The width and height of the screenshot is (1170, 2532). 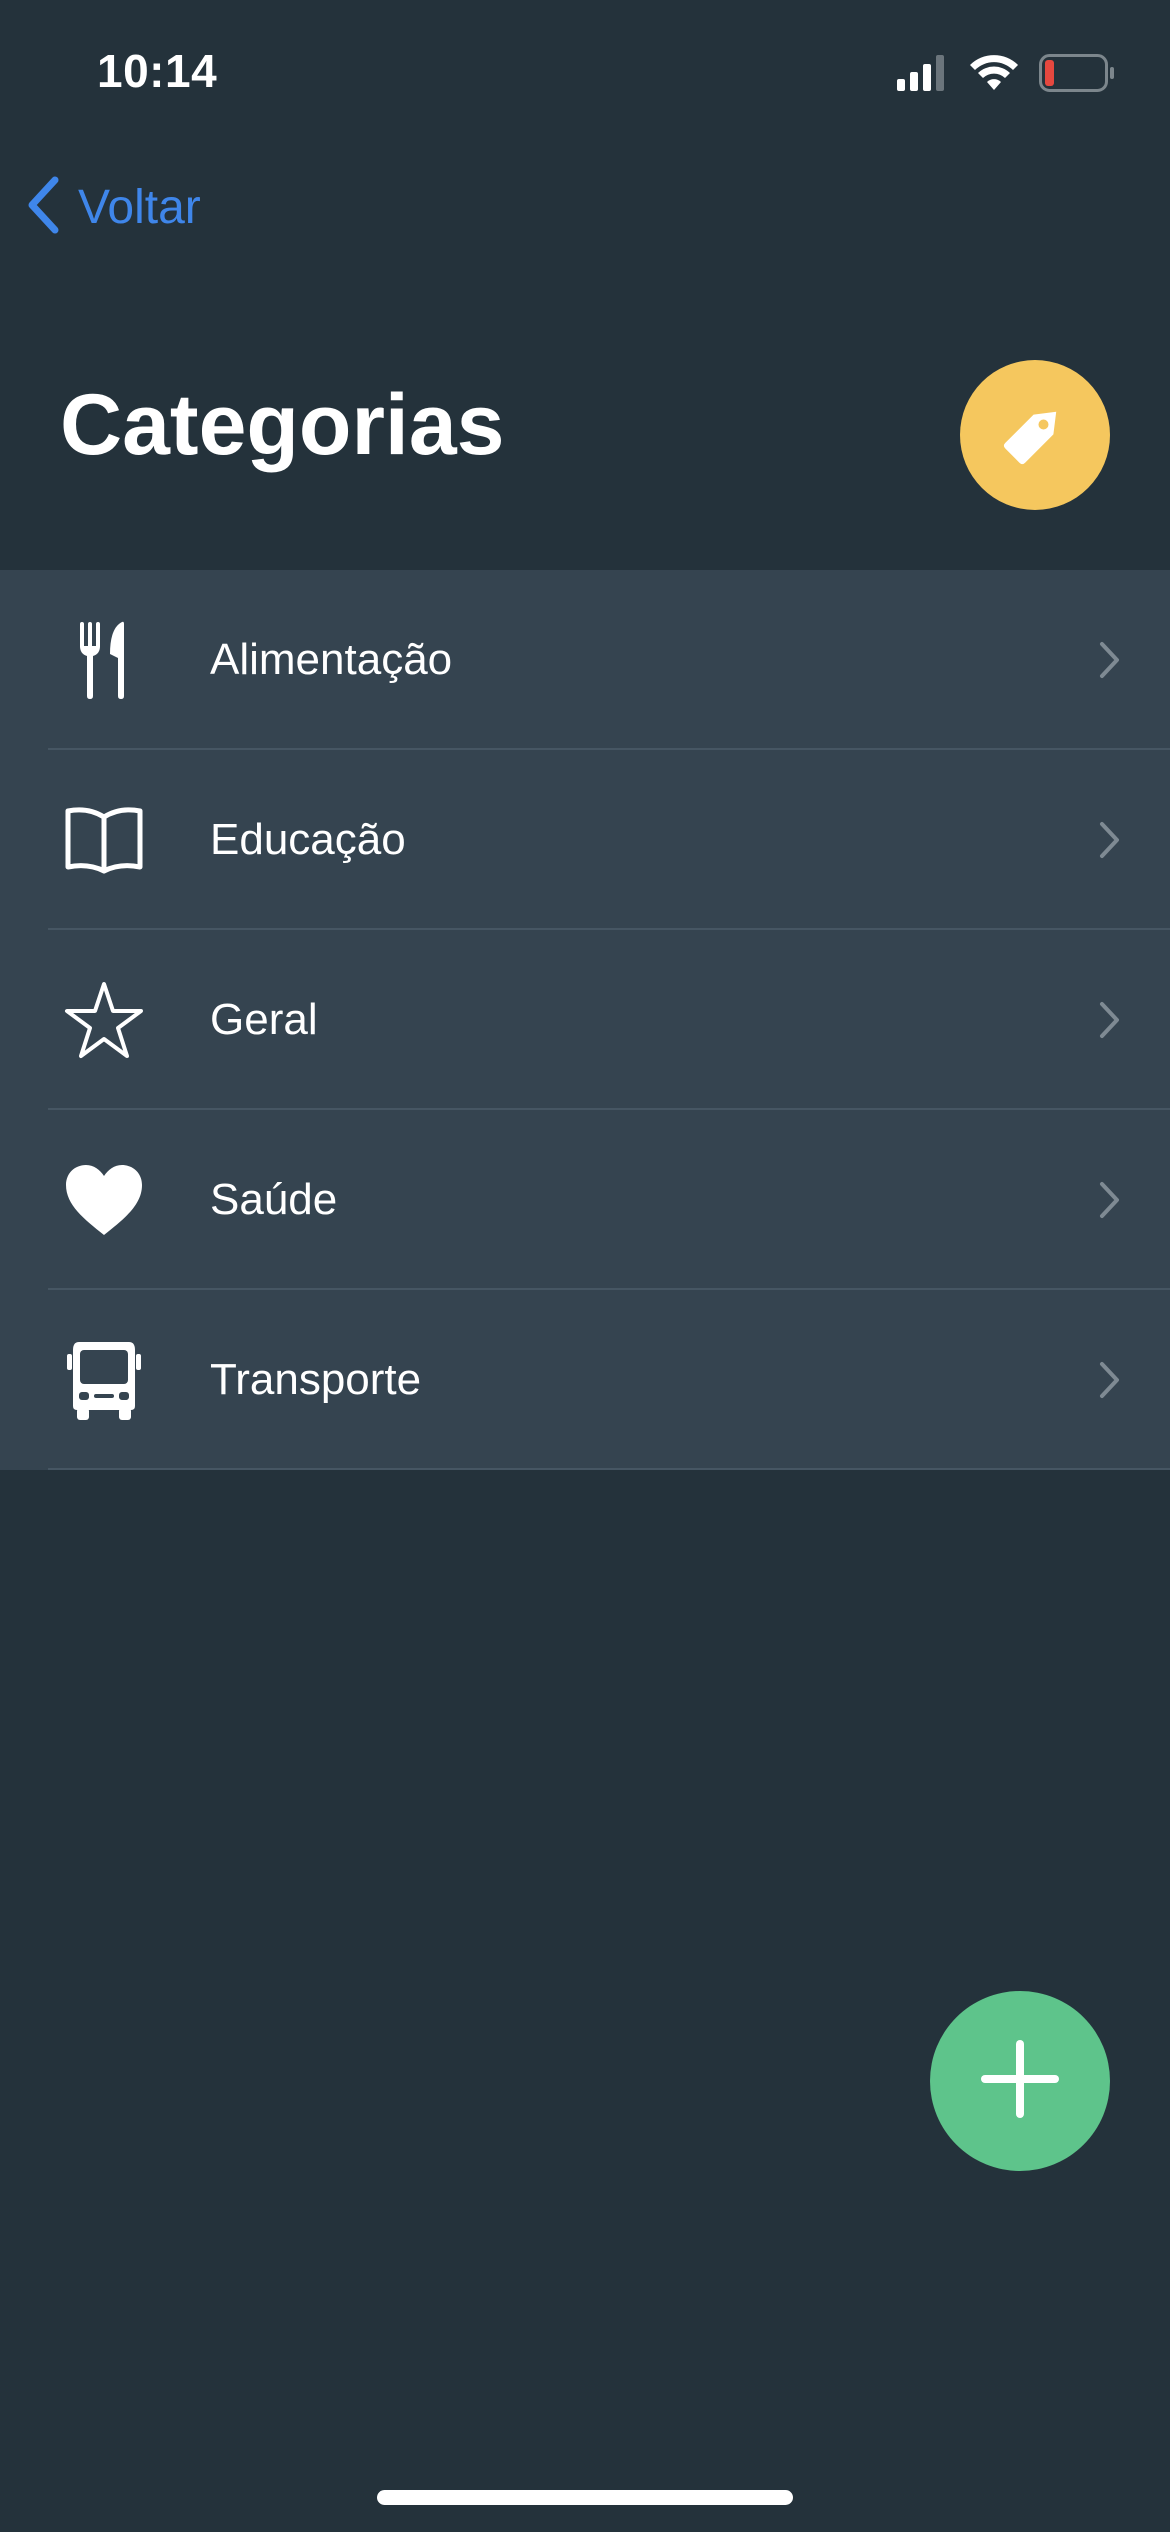 I want to click on fork-knife-icon, so click(x=104, y=660).